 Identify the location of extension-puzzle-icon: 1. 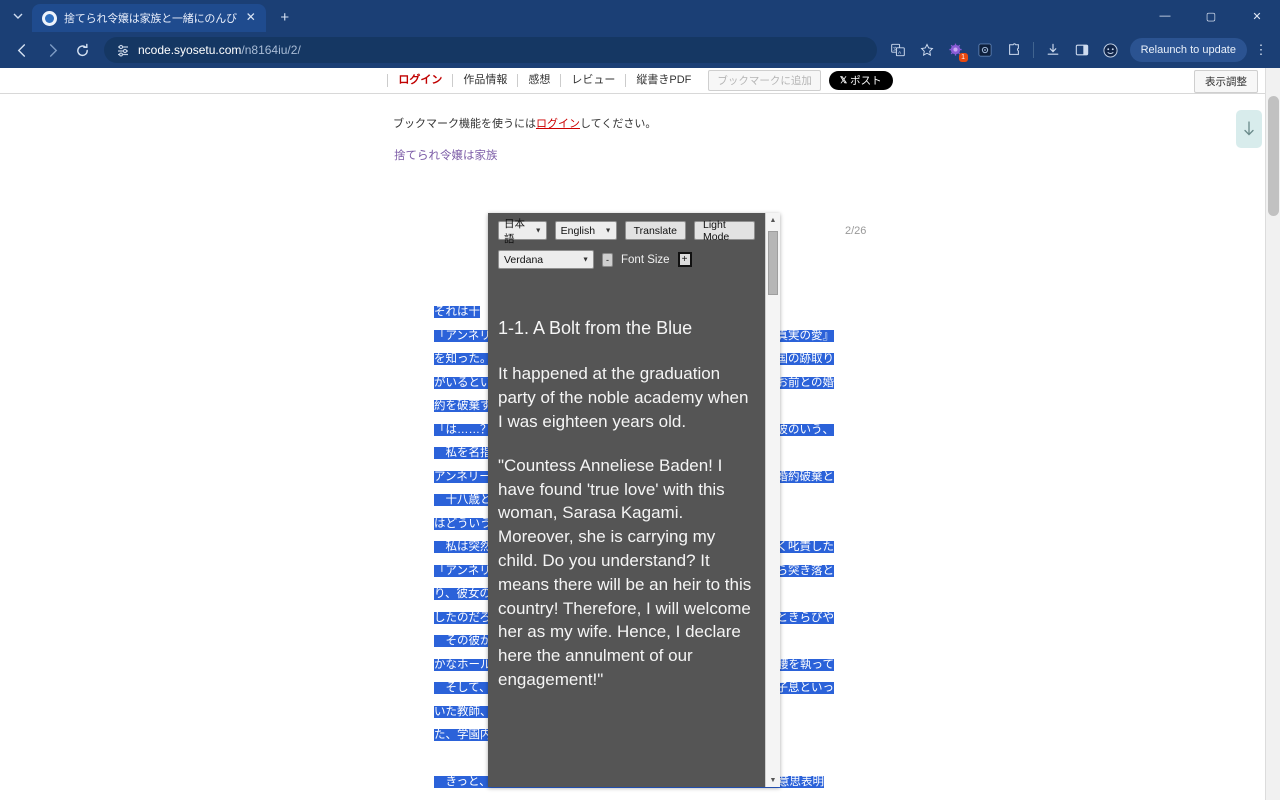
(956, 50).